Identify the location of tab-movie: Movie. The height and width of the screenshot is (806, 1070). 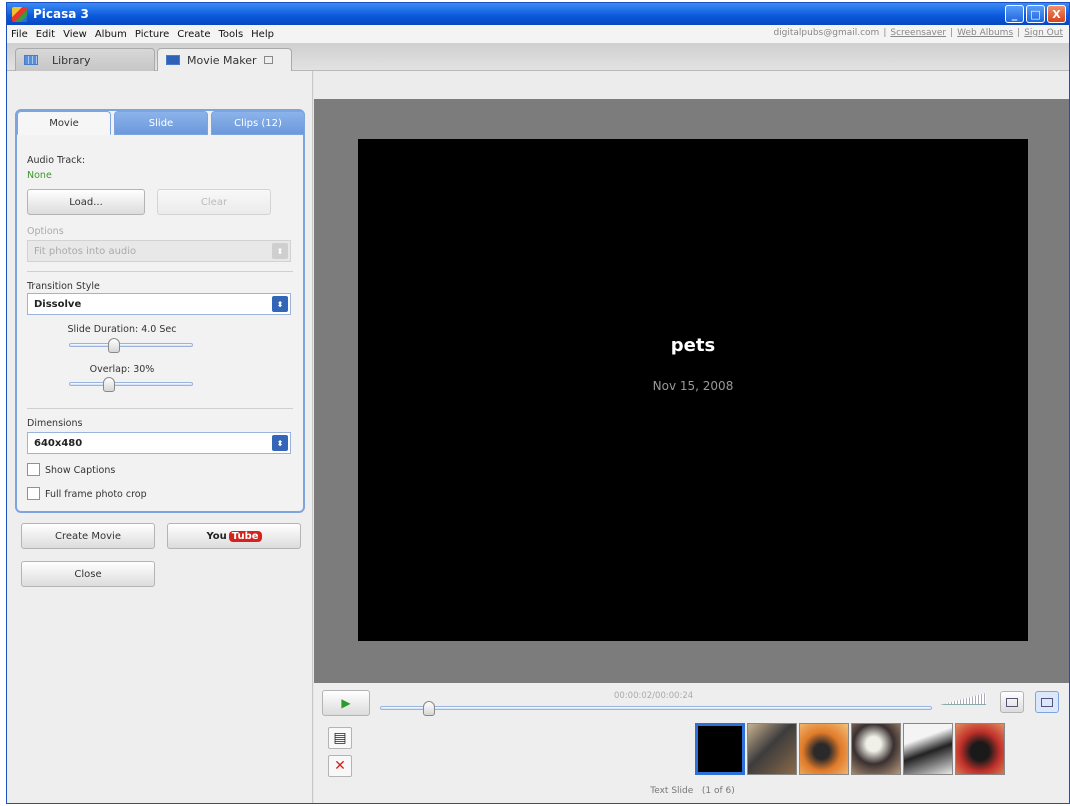
(64, 123).